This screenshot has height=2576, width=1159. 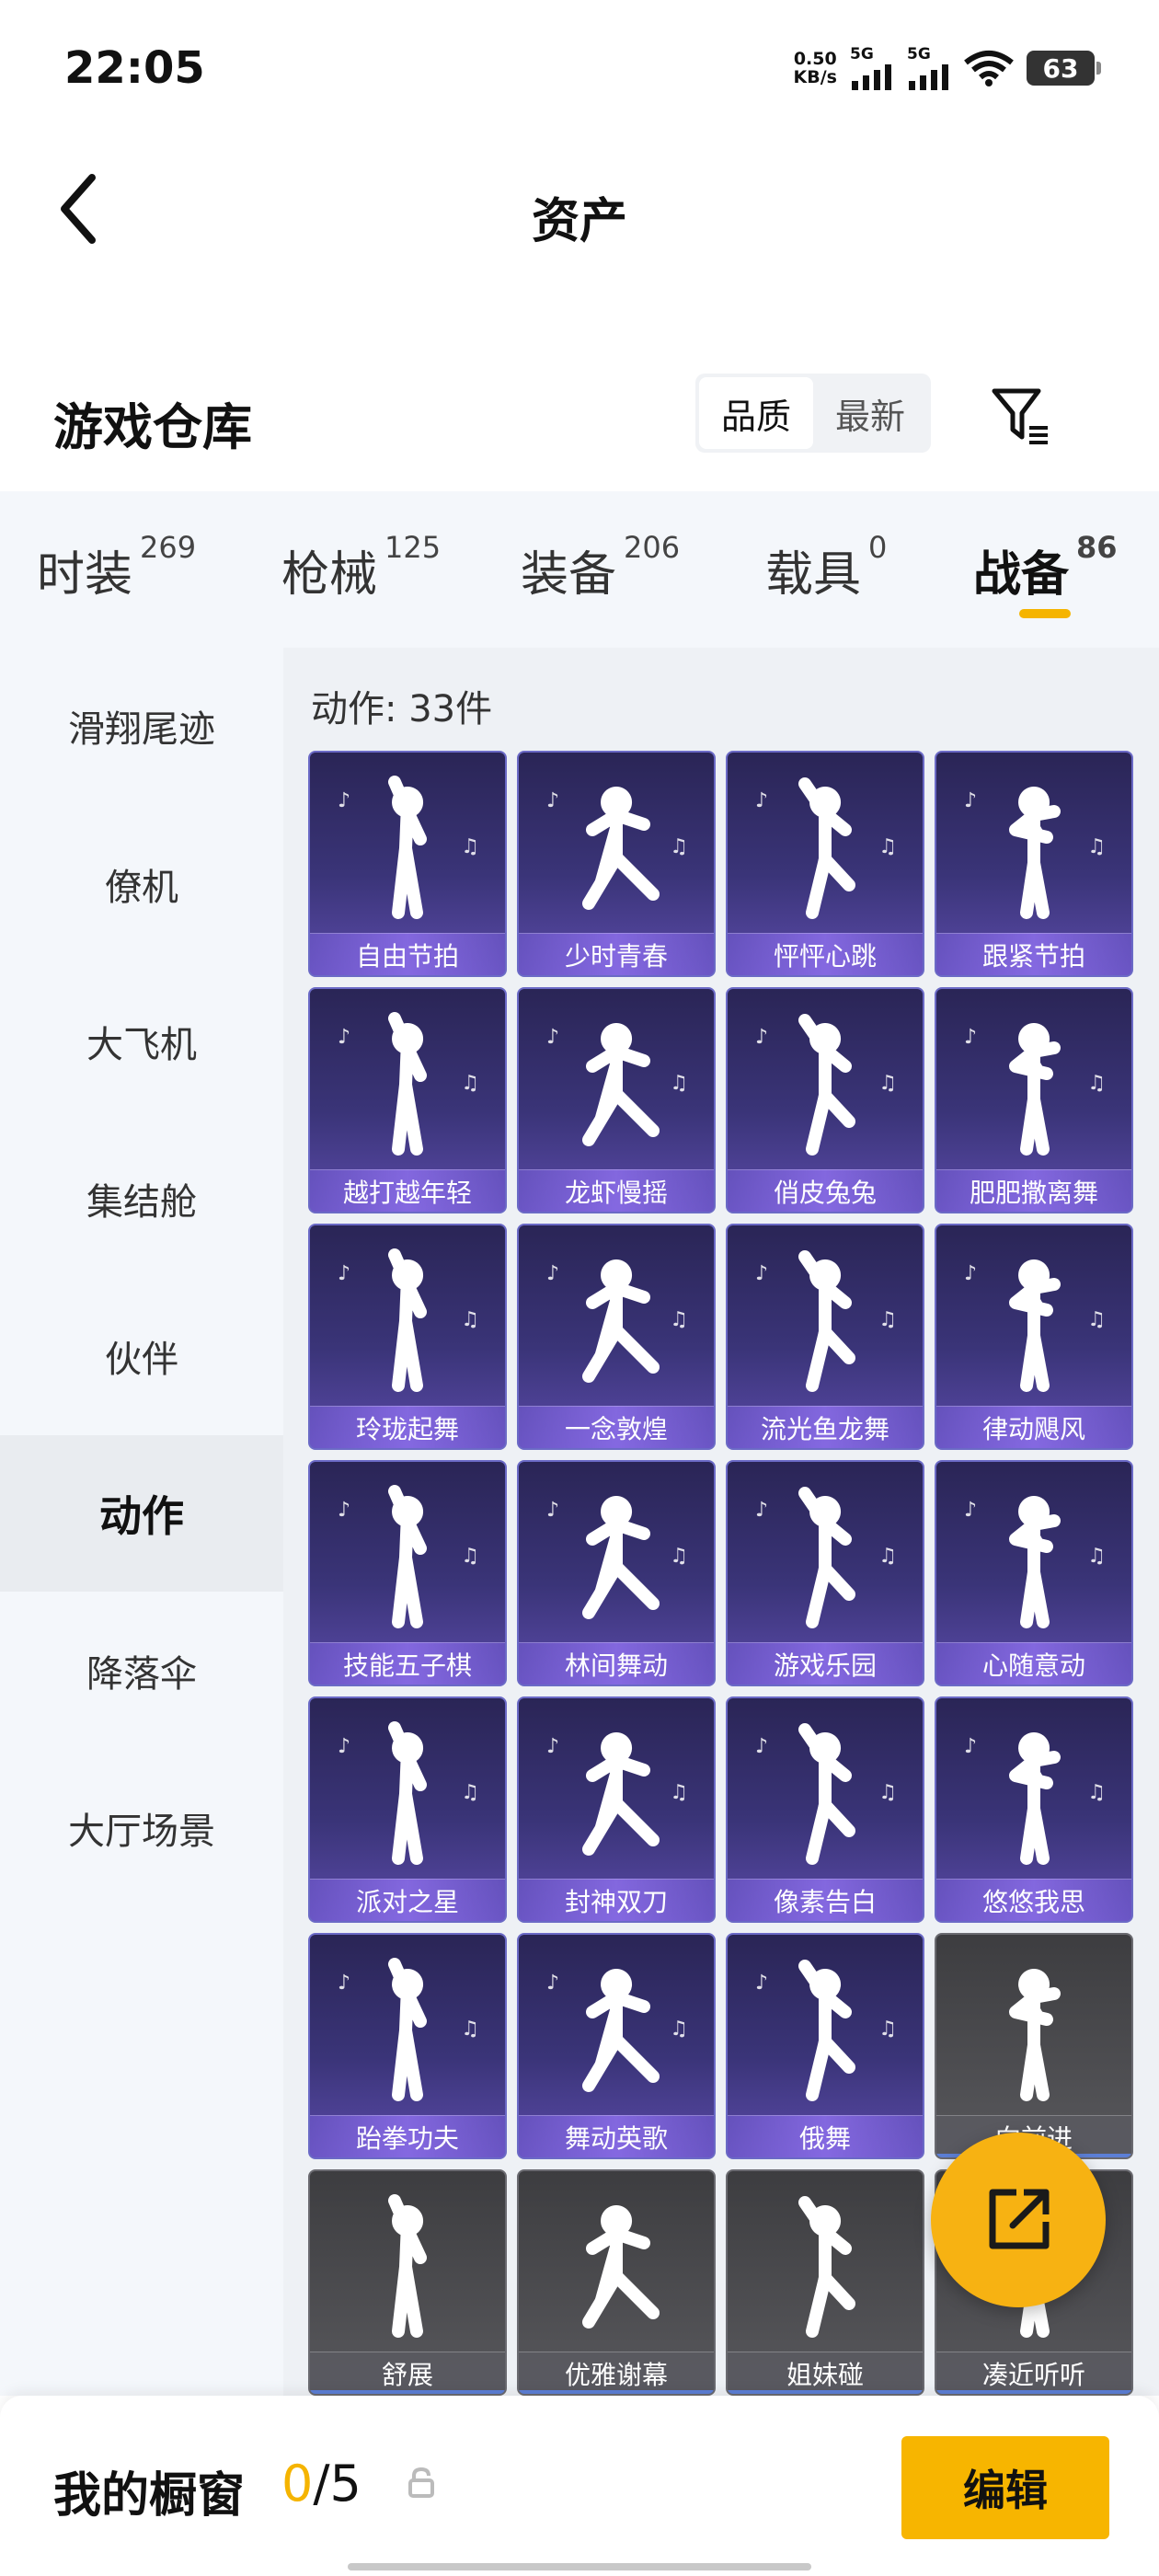 I want to click on emote-card-label: 龙虾慢摇, so click(x=616, y=1190).